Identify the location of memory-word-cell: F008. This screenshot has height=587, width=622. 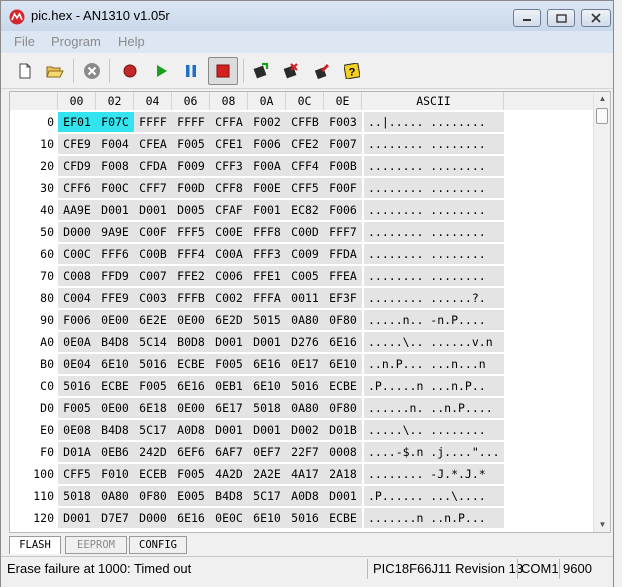
(115, 166).